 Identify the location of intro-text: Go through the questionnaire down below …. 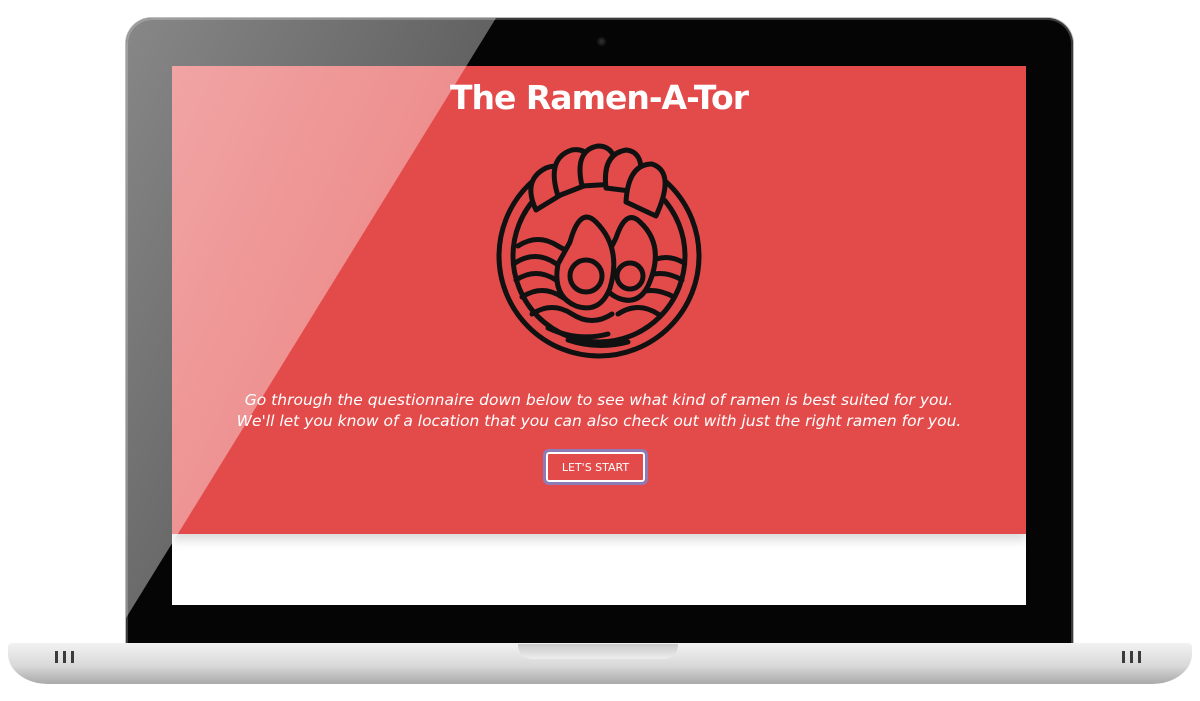
(599, 411).